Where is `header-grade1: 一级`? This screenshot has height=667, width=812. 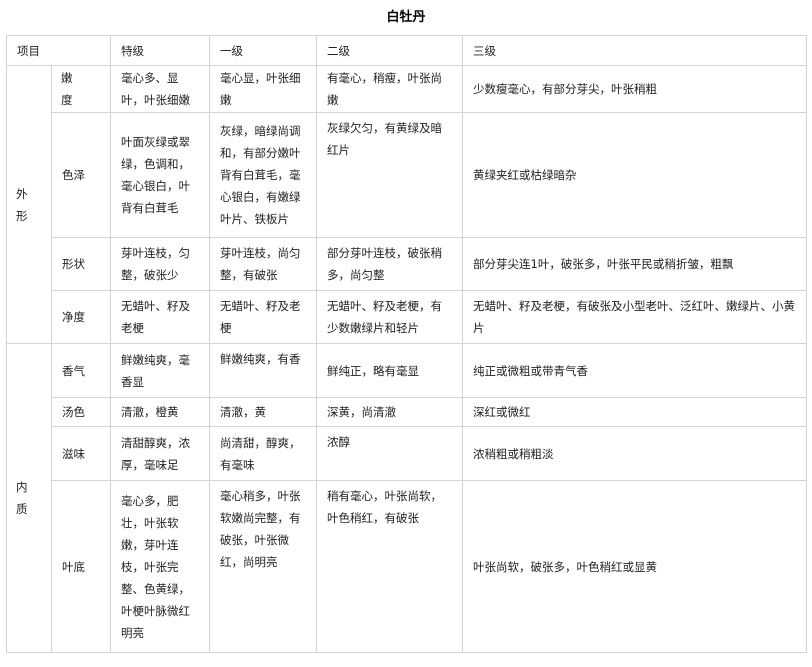
header-grade1: 一级 is located at coordinates (263, 50).